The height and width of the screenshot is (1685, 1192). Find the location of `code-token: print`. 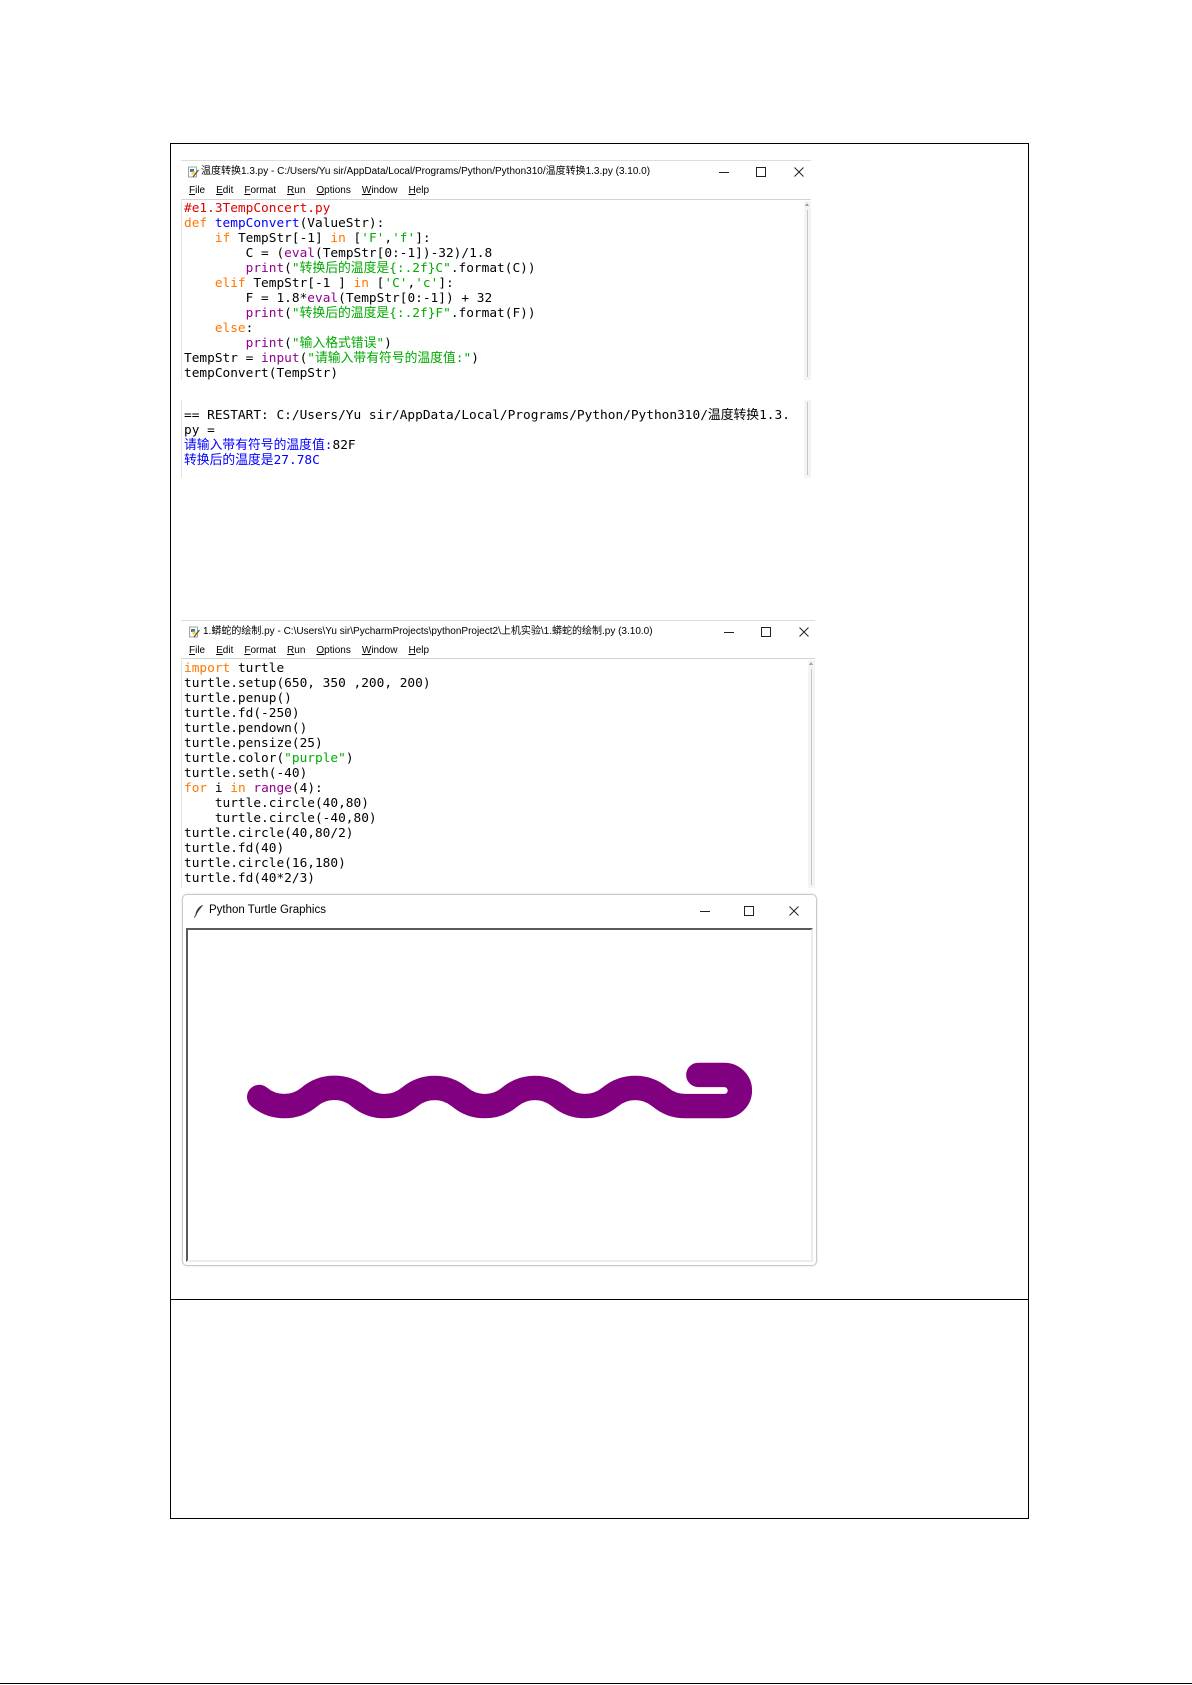

code-token: print is located at coordinates (234, 343).